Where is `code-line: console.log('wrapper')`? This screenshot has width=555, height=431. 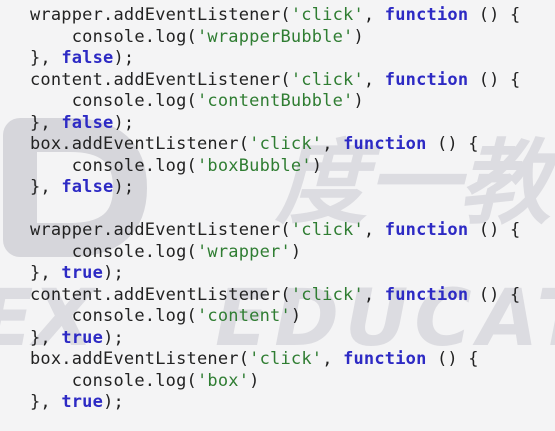
code-line: console.log('wrapper') is located at coordinates (275, 253).